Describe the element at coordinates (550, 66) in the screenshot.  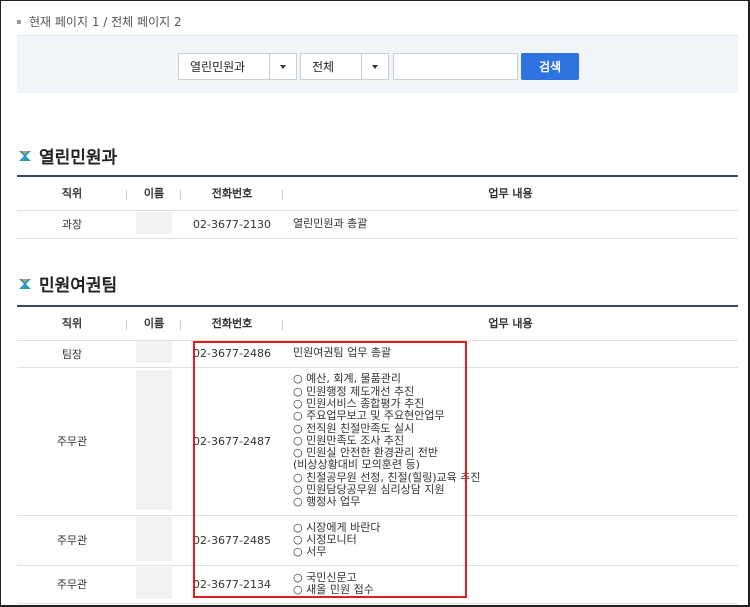
I see `search-button: 검색` at that location.